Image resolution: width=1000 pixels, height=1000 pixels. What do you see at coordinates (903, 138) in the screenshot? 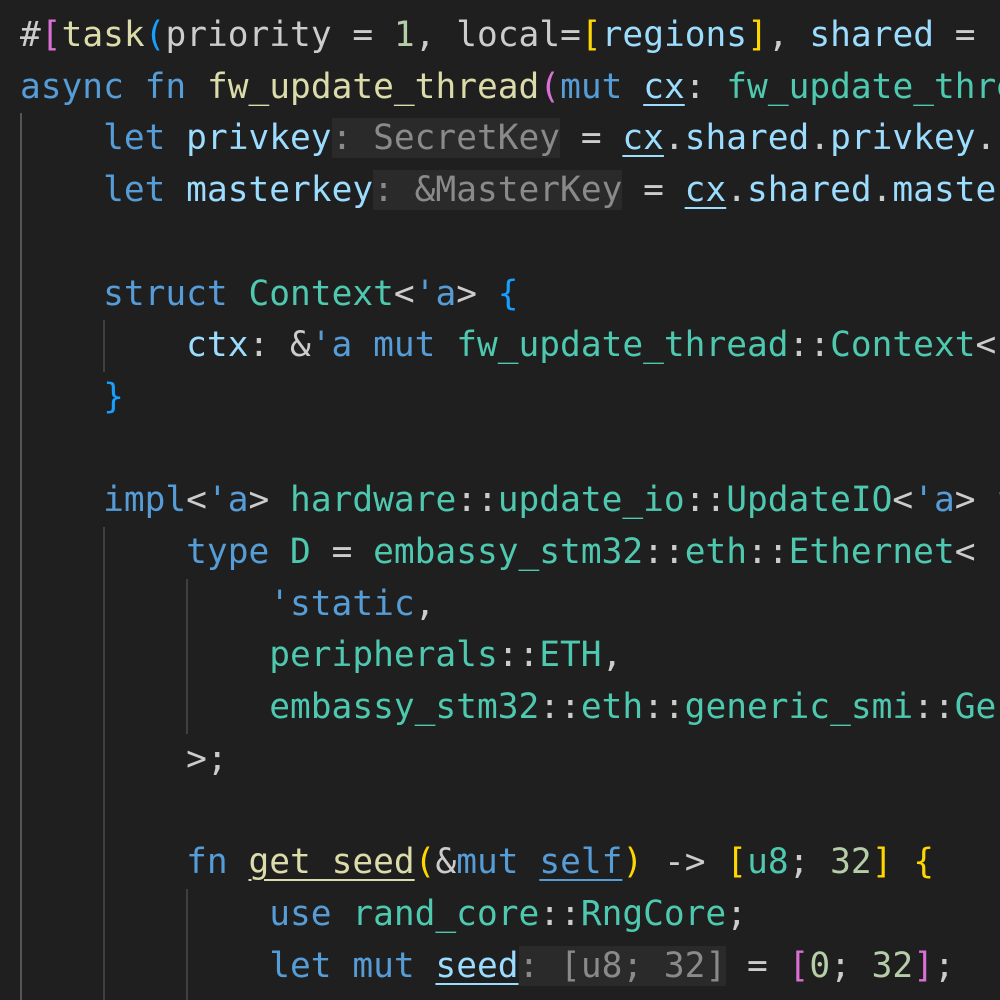
I see `code-token: privkey` at bounding box center [903, 138].